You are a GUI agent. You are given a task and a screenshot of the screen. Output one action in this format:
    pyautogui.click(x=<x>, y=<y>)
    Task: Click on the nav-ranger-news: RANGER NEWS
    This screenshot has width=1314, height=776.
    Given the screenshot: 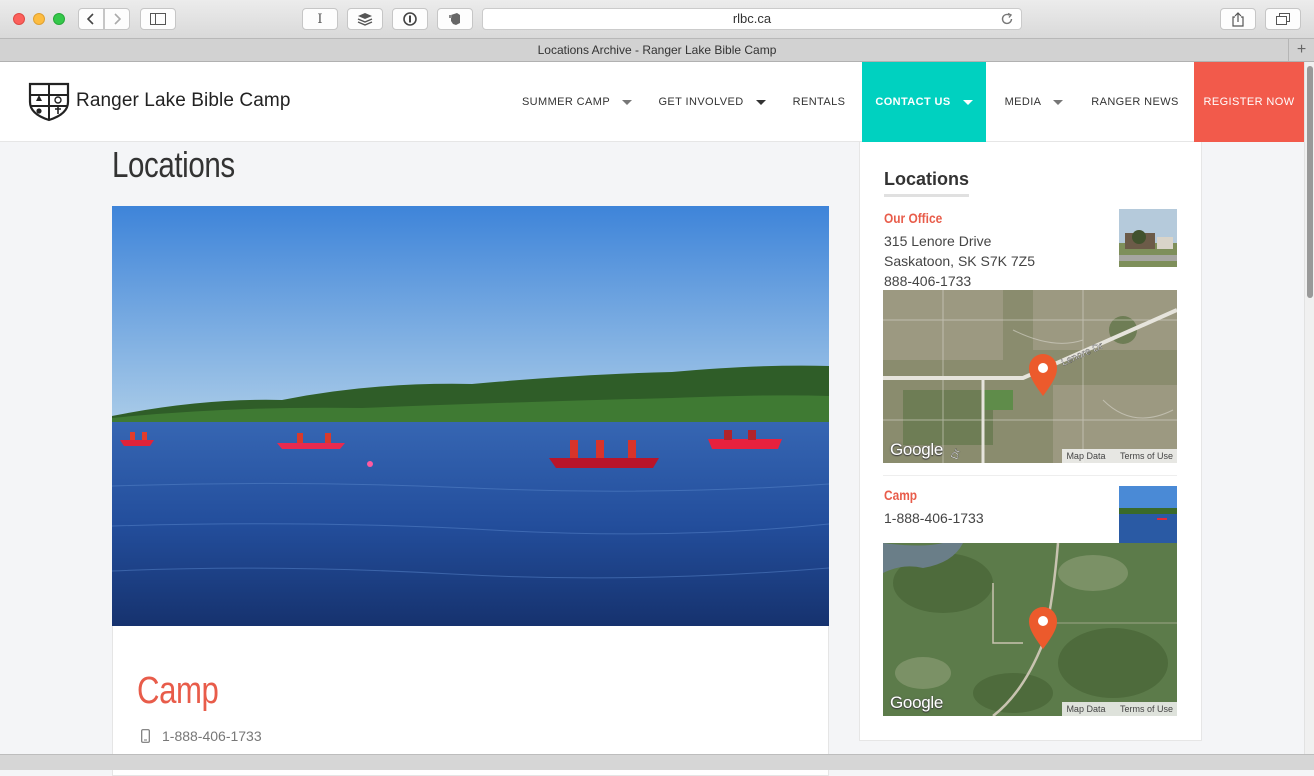 What is the action you would take?
    pyautogui.click(x=1135, y=102)
    